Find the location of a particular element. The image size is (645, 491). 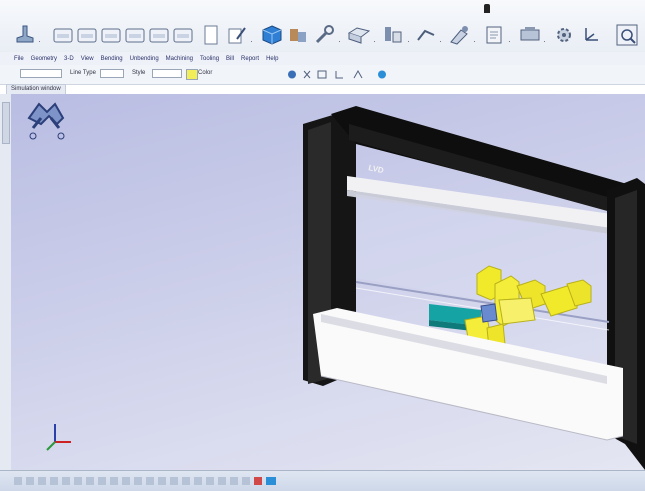

axis-triad-icon is located at coordinates (58, 437).